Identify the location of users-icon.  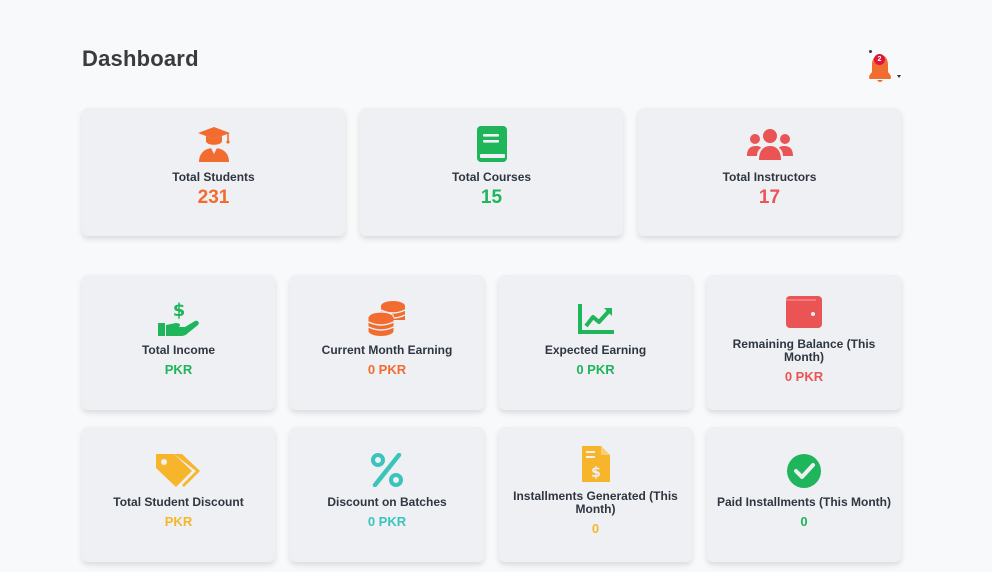
(769, 144).